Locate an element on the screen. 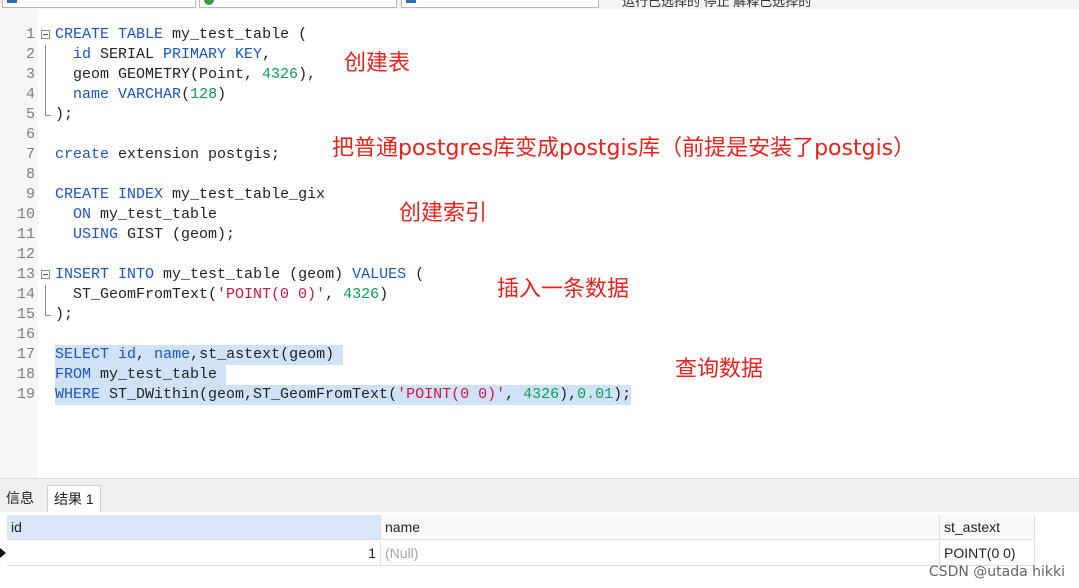  code-line: 10 ON my_test_table is located at coordinates (539, 215).